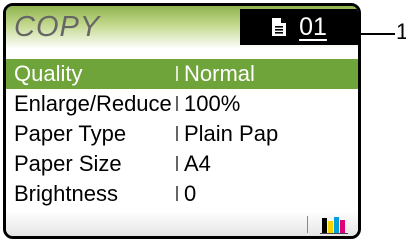 This screenshot has width=406, height=243. What do you see at coordinates (70, 133) in the screenshot?
I see `setting-label: Paper Type` at bounding box center [70, 133].